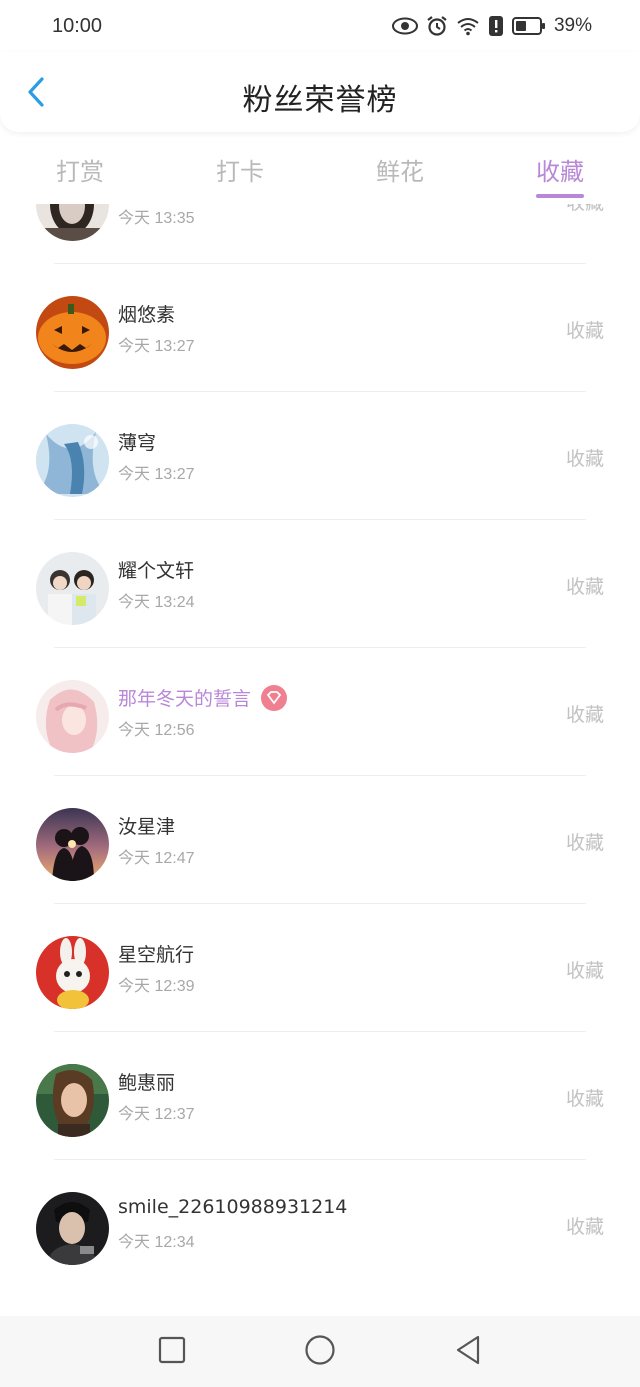 Image resolution: width=640 pixels, height=1387 pixels. I want to click on fan-name: 薄穹, so click(137, 443).